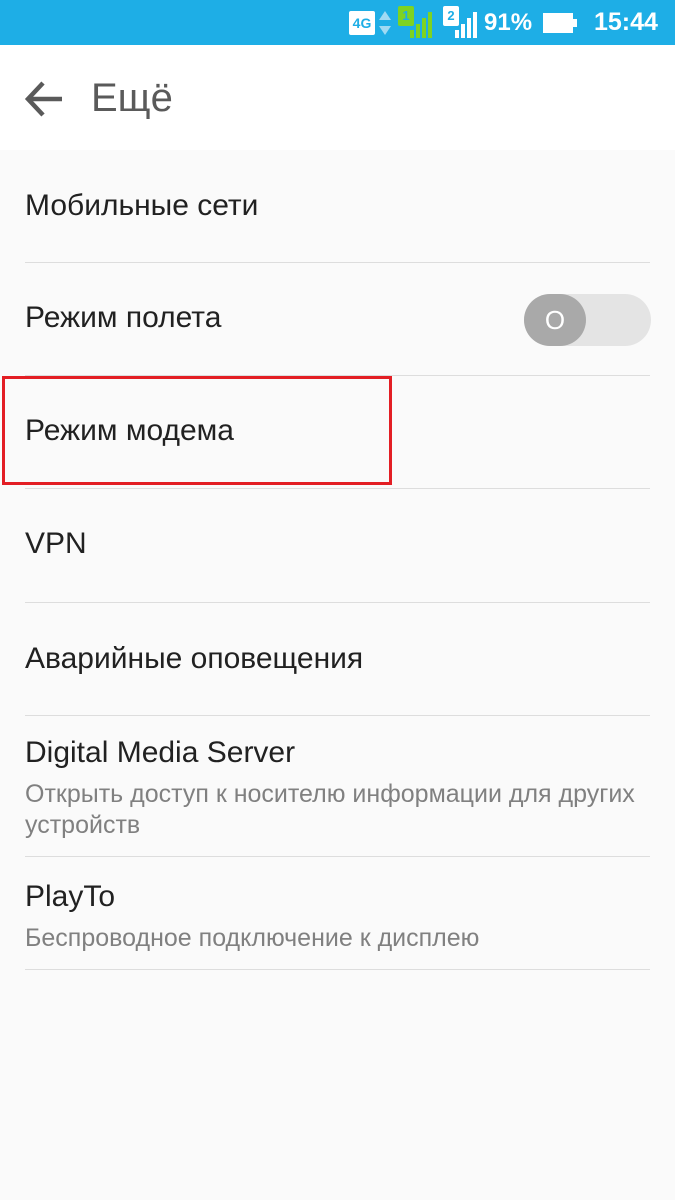  I want to click on back-button, so click(44, 99).